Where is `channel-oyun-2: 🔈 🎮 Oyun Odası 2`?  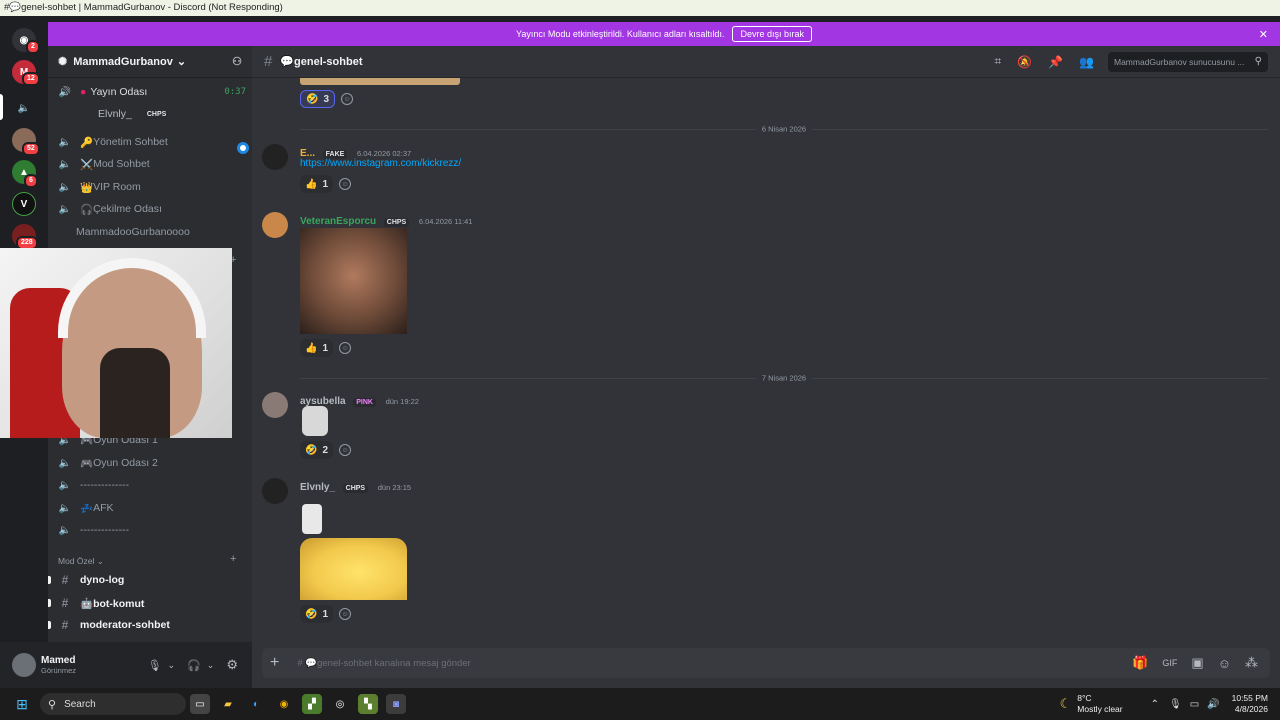 channel-oyun-2: 🔈 🎮 Oyun Odası 2 is located at coordinates (151, 463).